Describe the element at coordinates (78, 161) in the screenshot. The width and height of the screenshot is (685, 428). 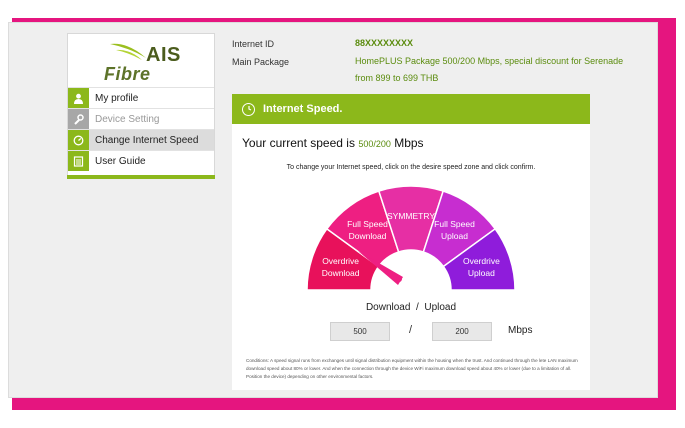
I see `book-icon` at that location.